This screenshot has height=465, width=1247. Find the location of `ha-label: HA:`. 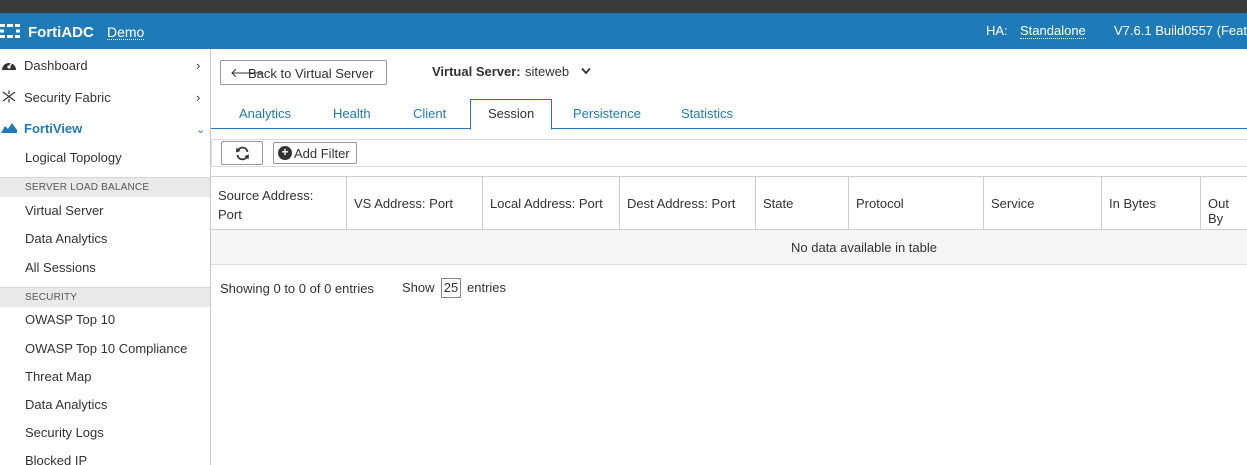

ha-label: HA: is located at coordinates (997, 30).